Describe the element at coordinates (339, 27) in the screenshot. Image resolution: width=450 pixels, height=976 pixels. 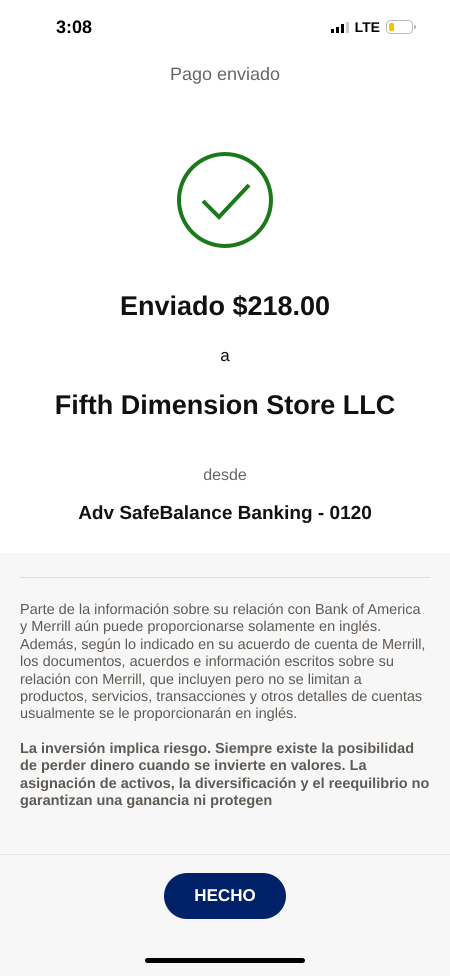
I see `signal-icon` at that location.